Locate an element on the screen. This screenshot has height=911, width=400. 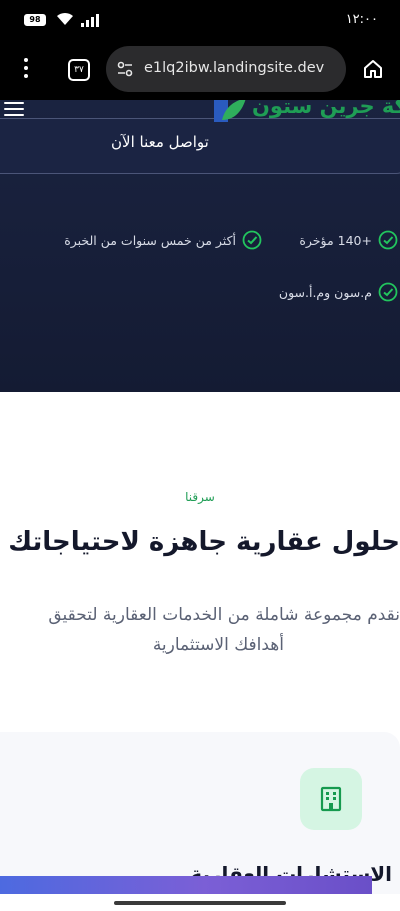
logo-text: شركة جرين ستون is located at coordinates (326, 109).